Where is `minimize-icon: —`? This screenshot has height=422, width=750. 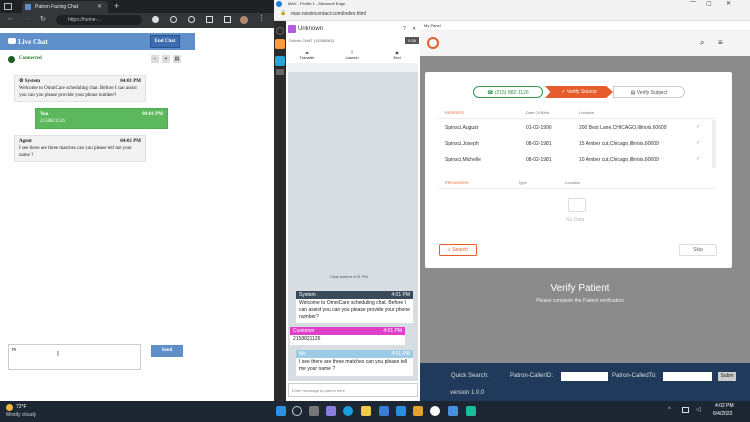
minimize-icon: — is located at coordinates (693, 2).